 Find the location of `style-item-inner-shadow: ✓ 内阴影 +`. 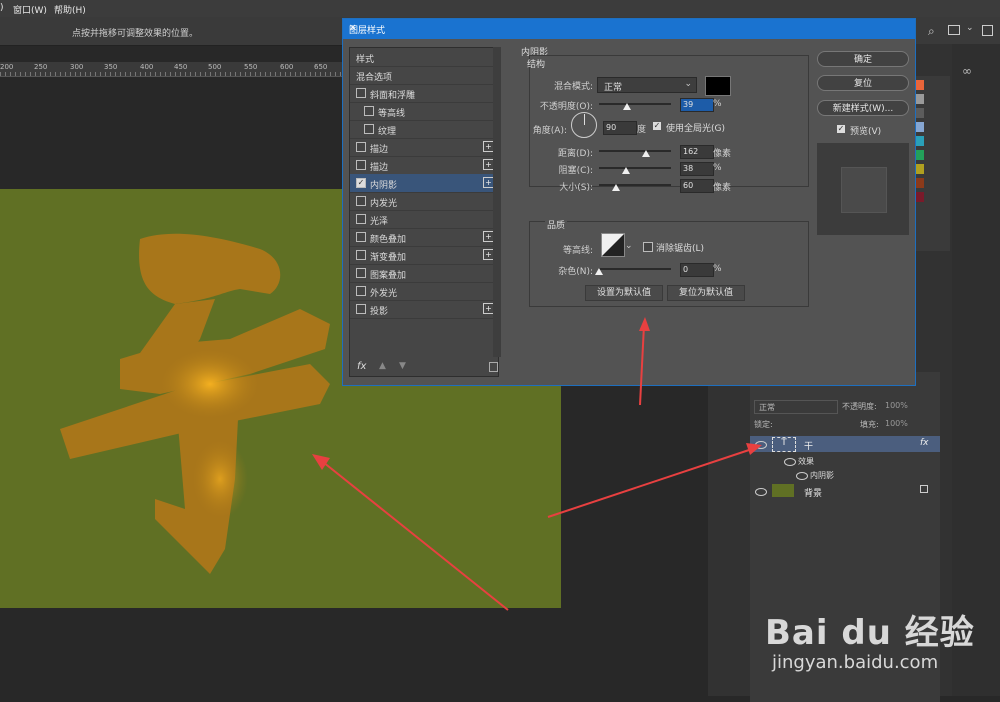

style-item-inner-shadow: ✓ 内阴影 + is located at coordinates (423, 183).